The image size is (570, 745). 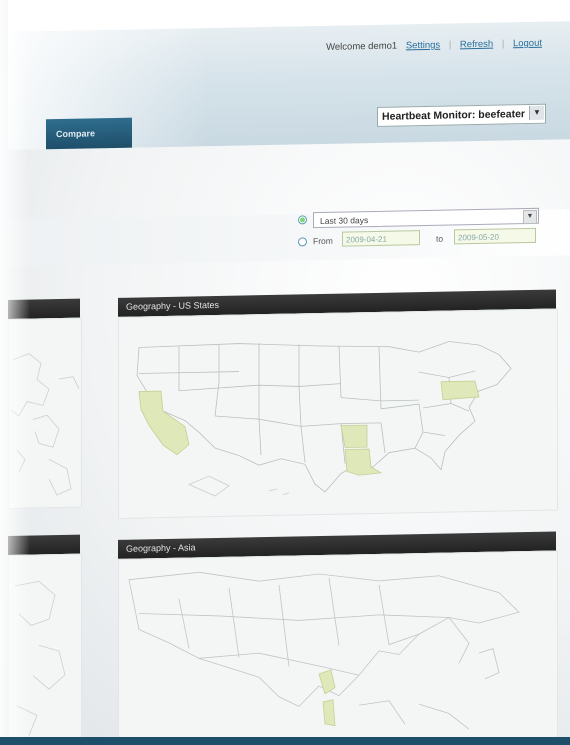 What do you see at coordinates (527, 44) in the screenshot?
I see `logout-link: Logout` at bounding box center [527, 44].